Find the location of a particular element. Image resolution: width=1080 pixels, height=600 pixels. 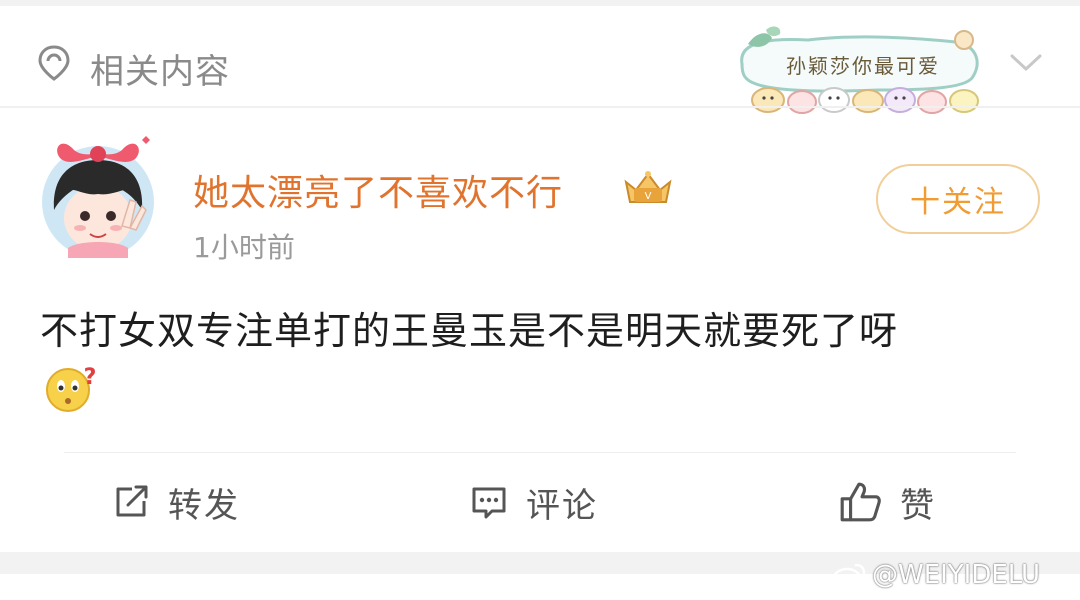

repost-button: 转发 is located at coordinates (176, 503).